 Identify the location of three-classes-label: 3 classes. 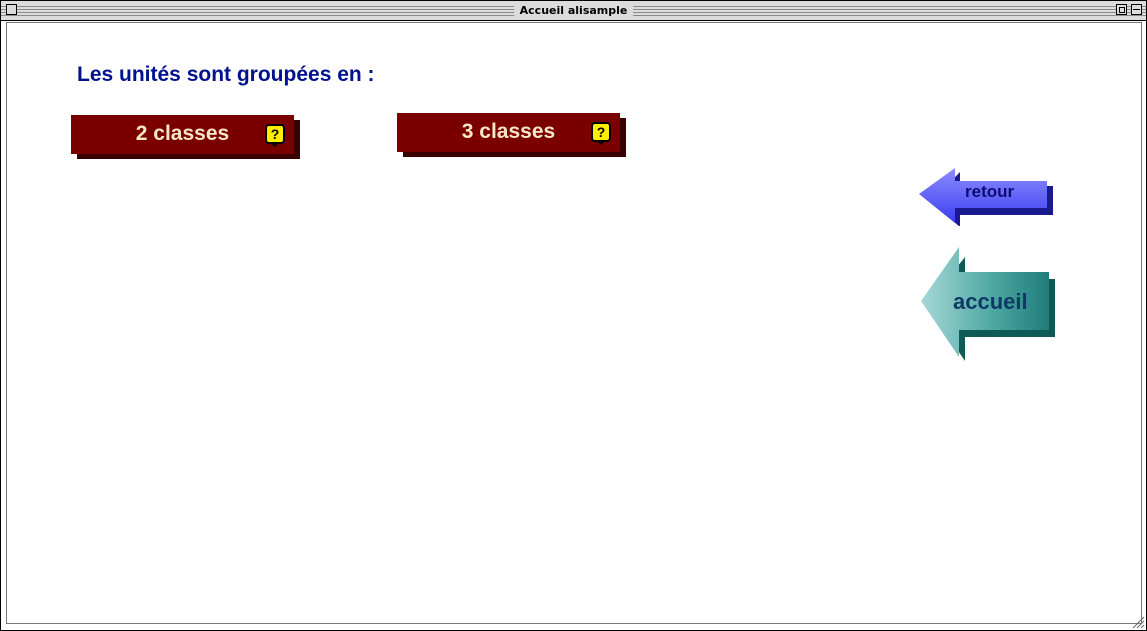
(508, 131).